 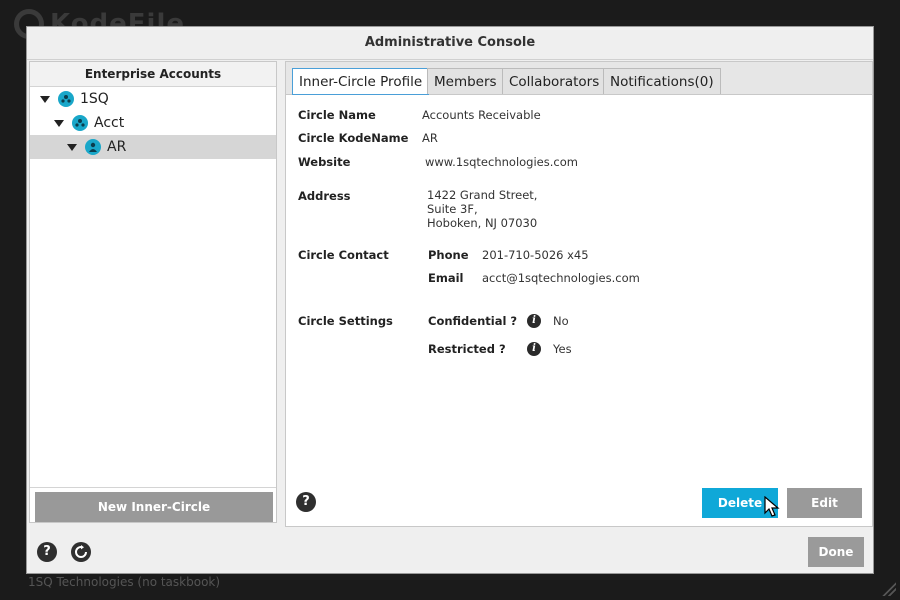 What do you see at coordinates (448, 255) in the screenshot?
I see `phone-label: Phone` at bounding box center [448, 255].